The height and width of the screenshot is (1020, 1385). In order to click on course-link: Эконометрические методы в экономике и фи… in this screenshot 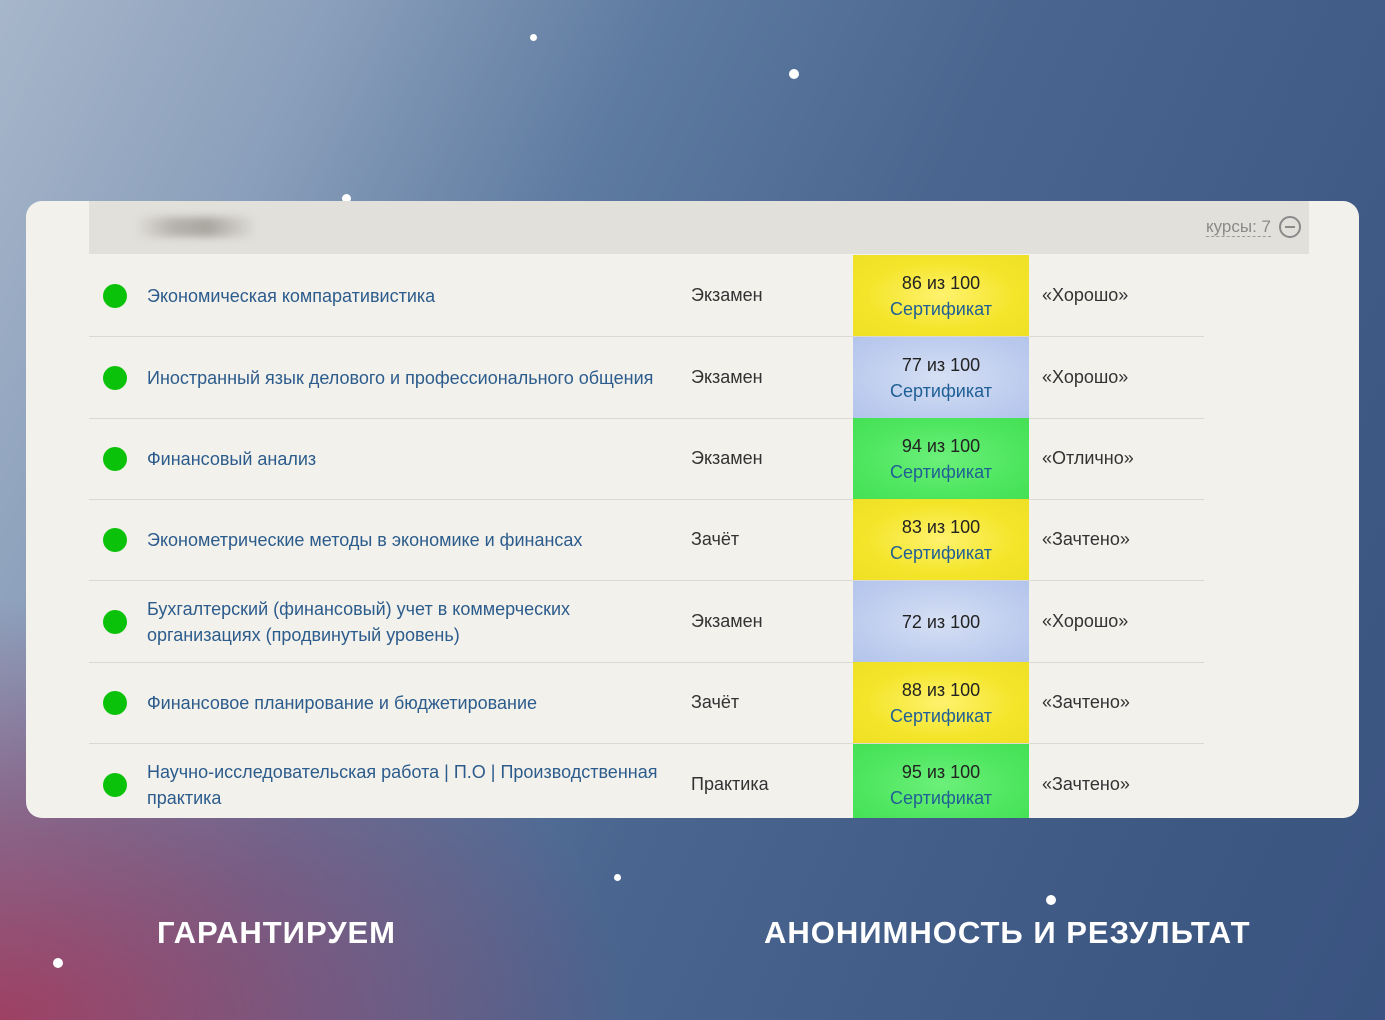, I will do `click(407, 539)`.